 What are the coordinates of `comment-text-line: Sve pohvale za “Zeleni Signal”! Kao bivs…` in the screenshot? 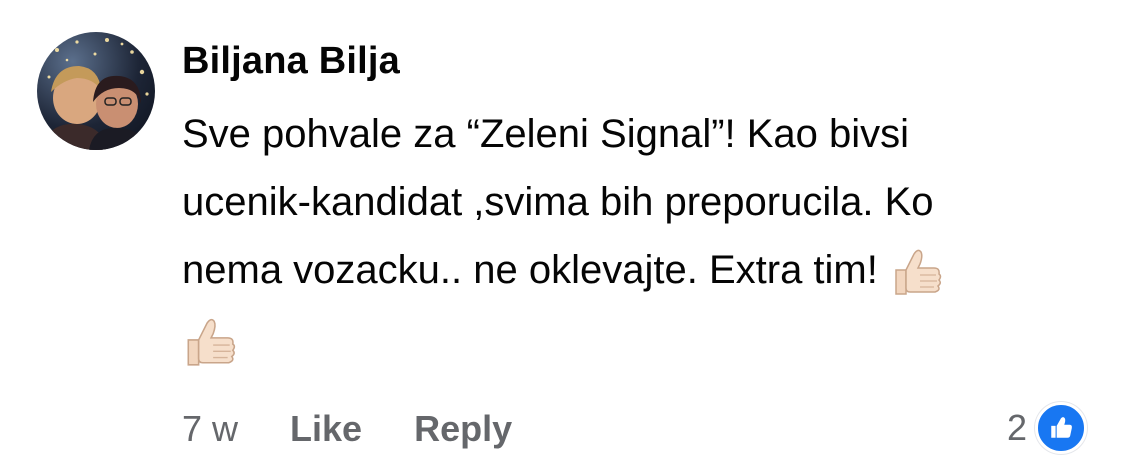 It's located at (546, 134).